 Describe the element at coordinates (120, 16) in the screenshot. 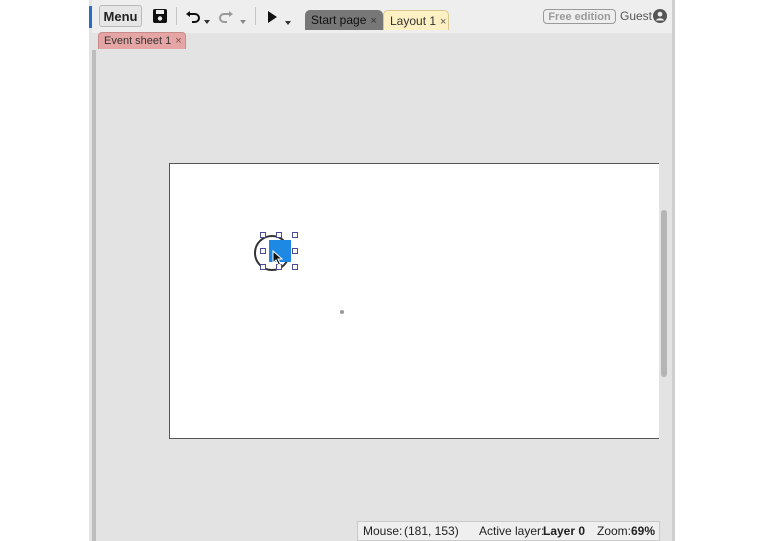

I see `menu-button: Menu` at that location.